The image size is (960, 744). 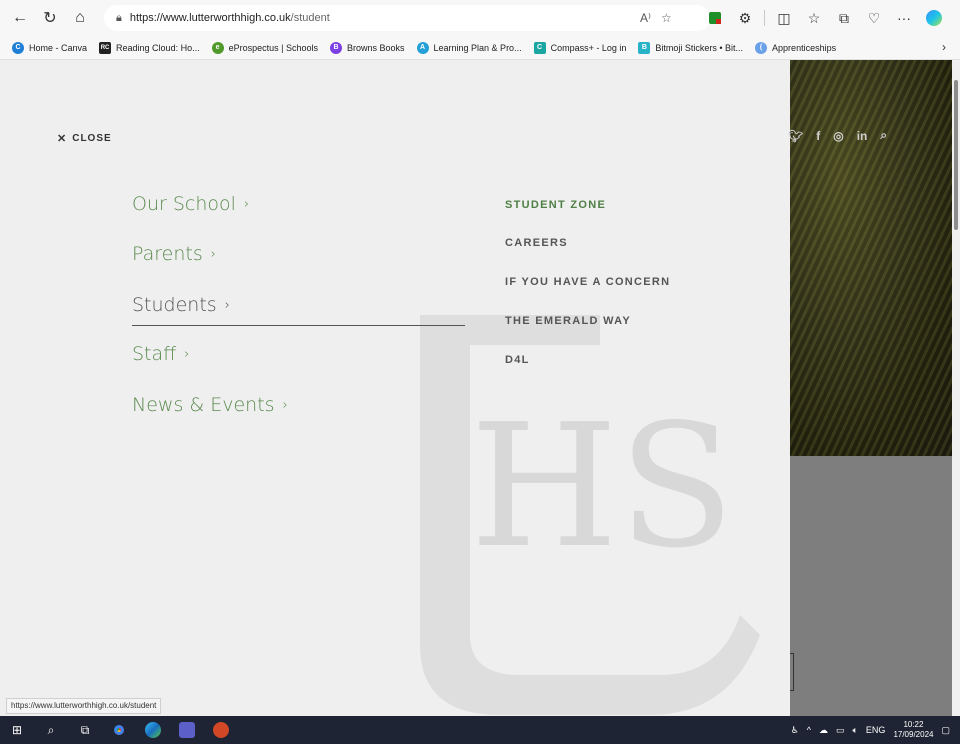 I want to click on main-nav-label: Our School, so click(x=184, y=204).